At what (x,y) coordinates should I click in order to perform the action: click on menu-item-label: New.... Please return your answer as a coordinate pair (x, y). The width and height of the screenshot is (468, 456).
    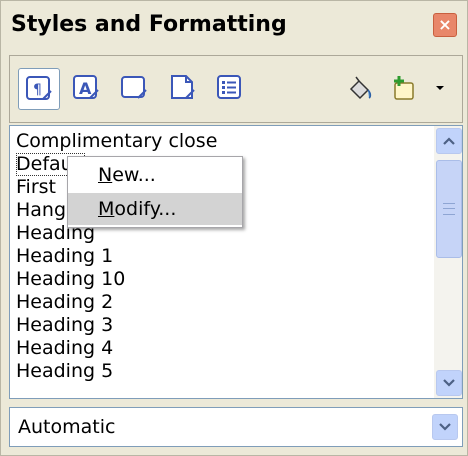
    Looking at the image, I should click on (127, 175).